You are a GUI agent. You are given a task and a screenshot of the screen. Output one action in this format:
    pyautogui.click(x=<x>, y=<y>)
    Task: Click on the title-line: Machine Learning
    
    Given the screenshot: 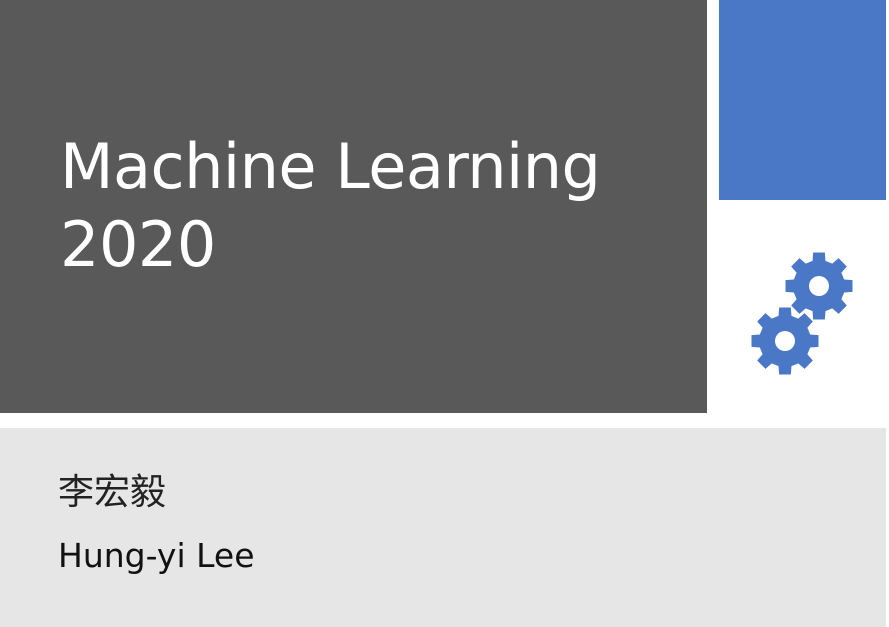 What is the action you would take?
    pyautogui.click(x=330, y=166)
    